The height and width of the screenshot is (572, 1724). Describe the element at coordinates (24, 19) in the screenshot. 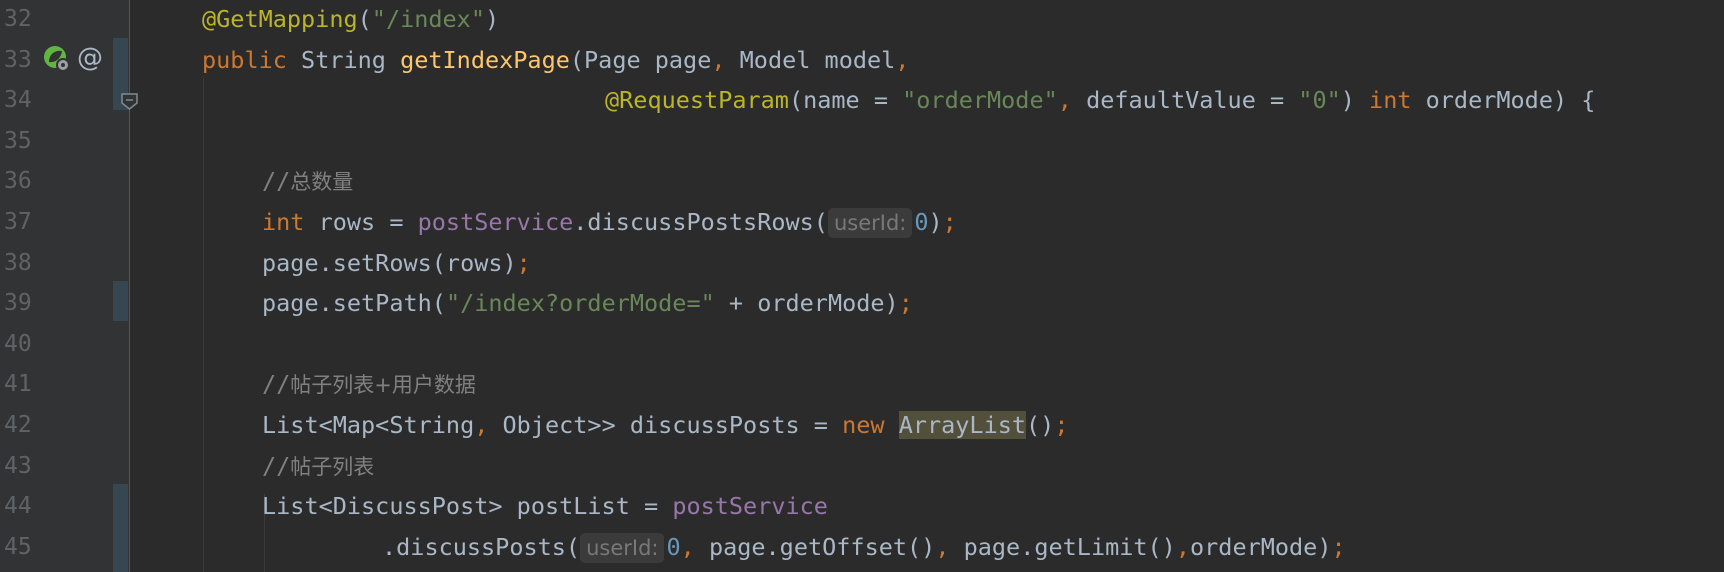

I see `line-number: 32` at that location.